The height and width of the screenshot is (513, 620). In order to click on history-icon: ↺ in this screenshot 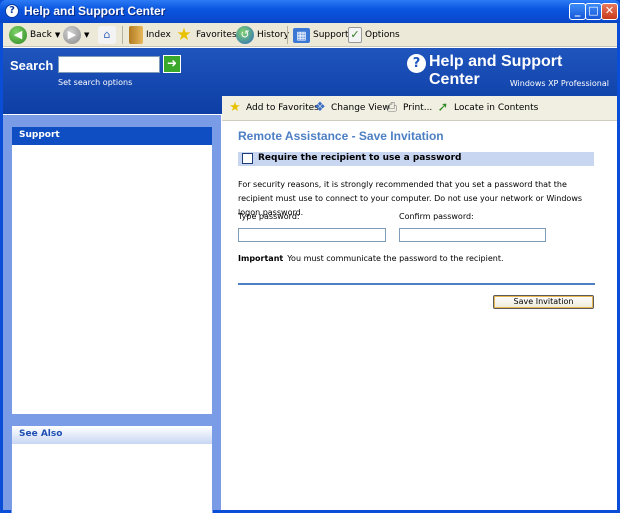, I will do `click(245, 35)`.